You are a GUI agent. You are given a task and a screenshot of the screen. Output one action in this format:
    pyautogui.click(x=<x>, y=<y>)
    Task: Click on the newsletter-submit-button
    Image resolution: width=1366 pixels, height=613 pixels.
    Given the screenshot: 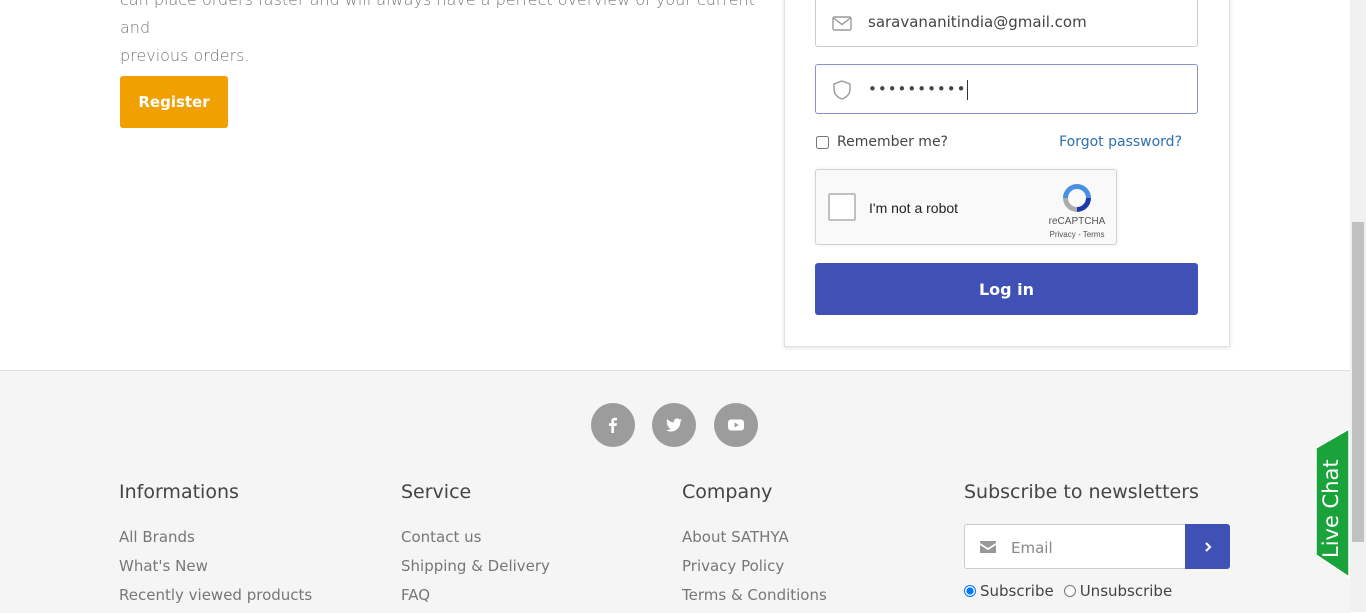 What is the action you would take?
    pyautogui.click(x=1207, y=546)
    